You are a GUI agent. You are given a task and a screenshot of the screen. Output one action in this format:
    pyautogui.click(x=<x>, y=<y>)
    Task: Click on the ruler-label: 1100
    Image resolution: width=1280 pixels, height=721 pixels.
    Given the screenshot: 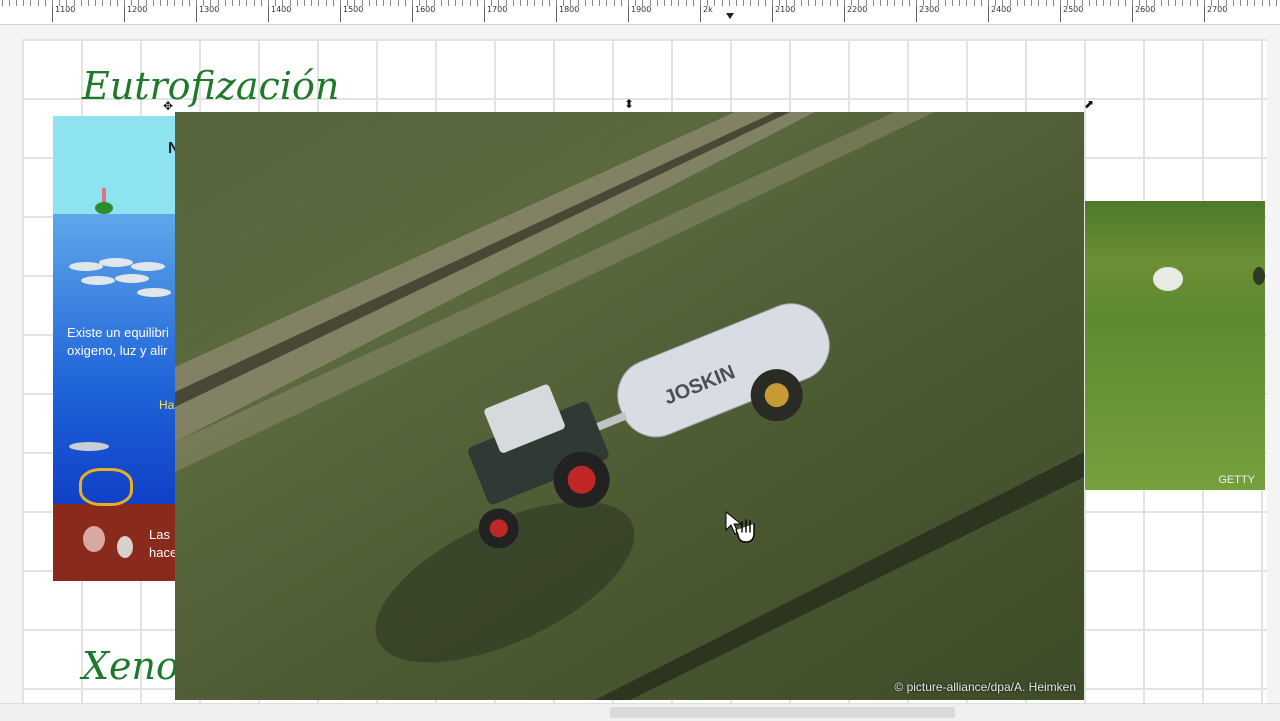 What is the action you would take?
    pyautogui.click(x=65, y=9)
    